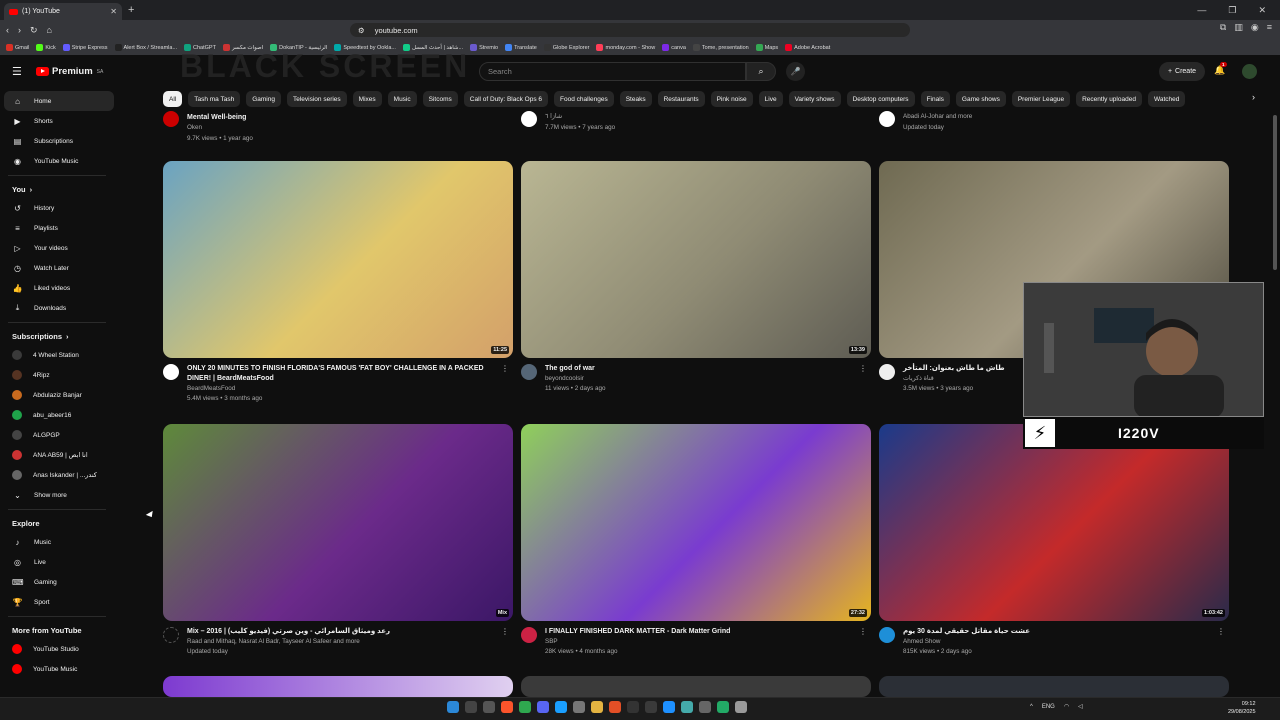 The width and height of the screenshot is (1280, 720). I want to click on filter-chip: Pink noise, so click(731, 99).